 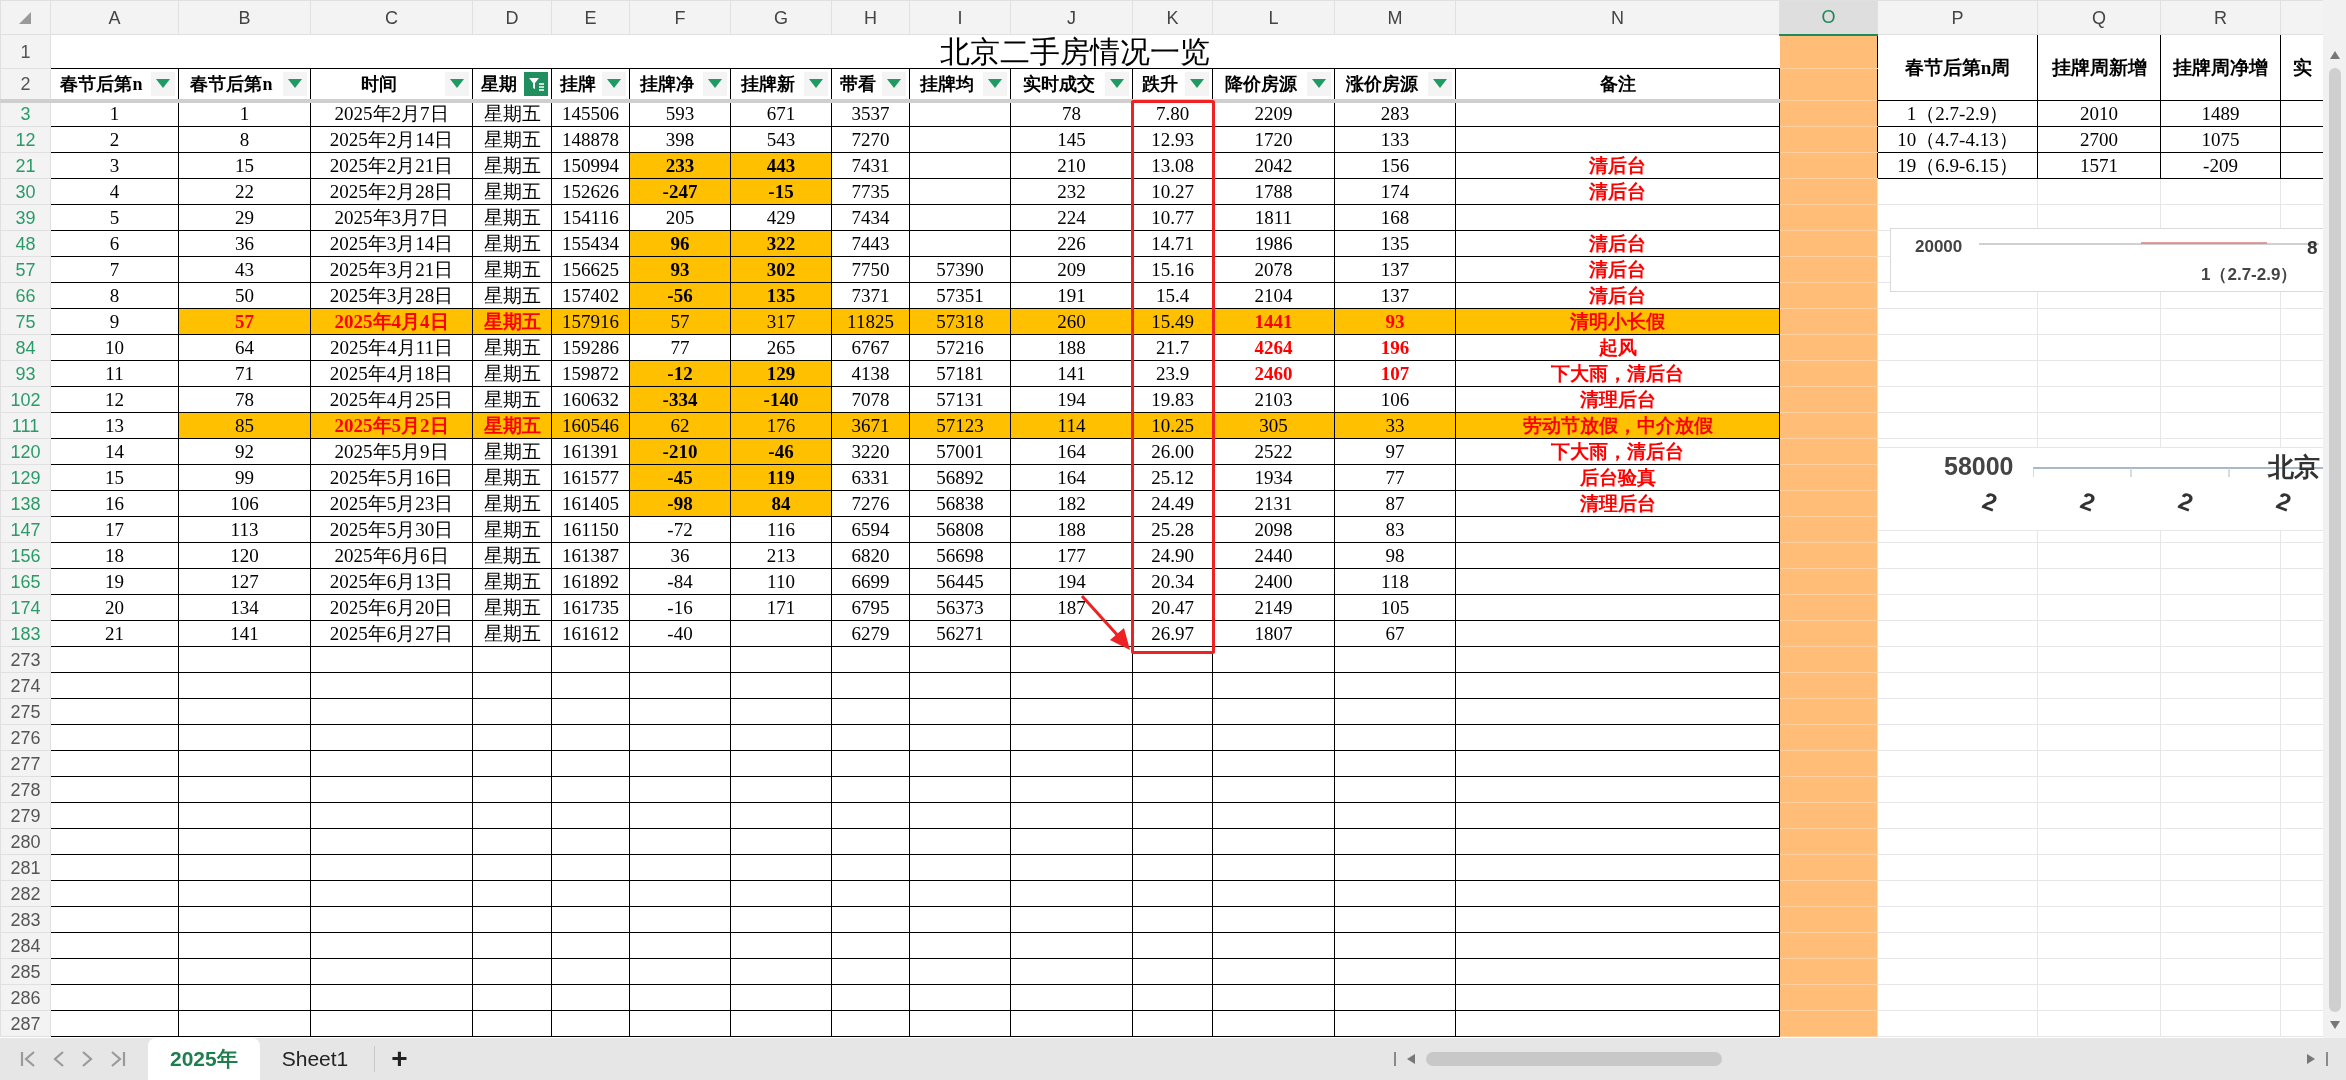 What do you see at coordinates (1411, 1059) in the screenshot?
I see `scroll-left-icon` at bounding box center [1411, 1059].